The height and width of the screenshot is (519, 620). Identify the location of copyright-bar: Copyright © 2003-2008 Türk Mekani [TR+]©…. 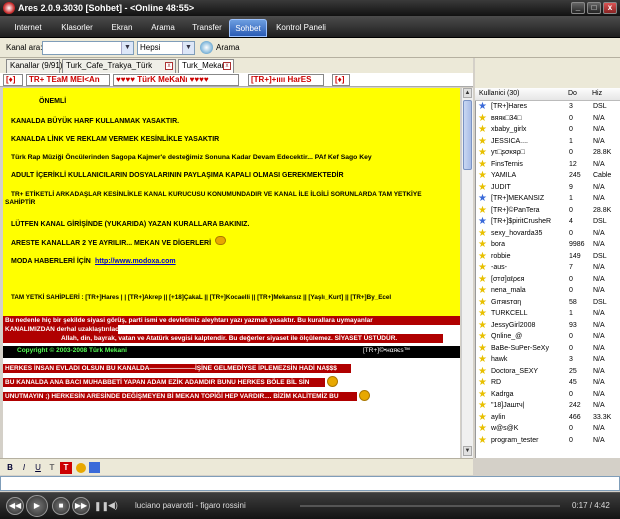
(231, 352).